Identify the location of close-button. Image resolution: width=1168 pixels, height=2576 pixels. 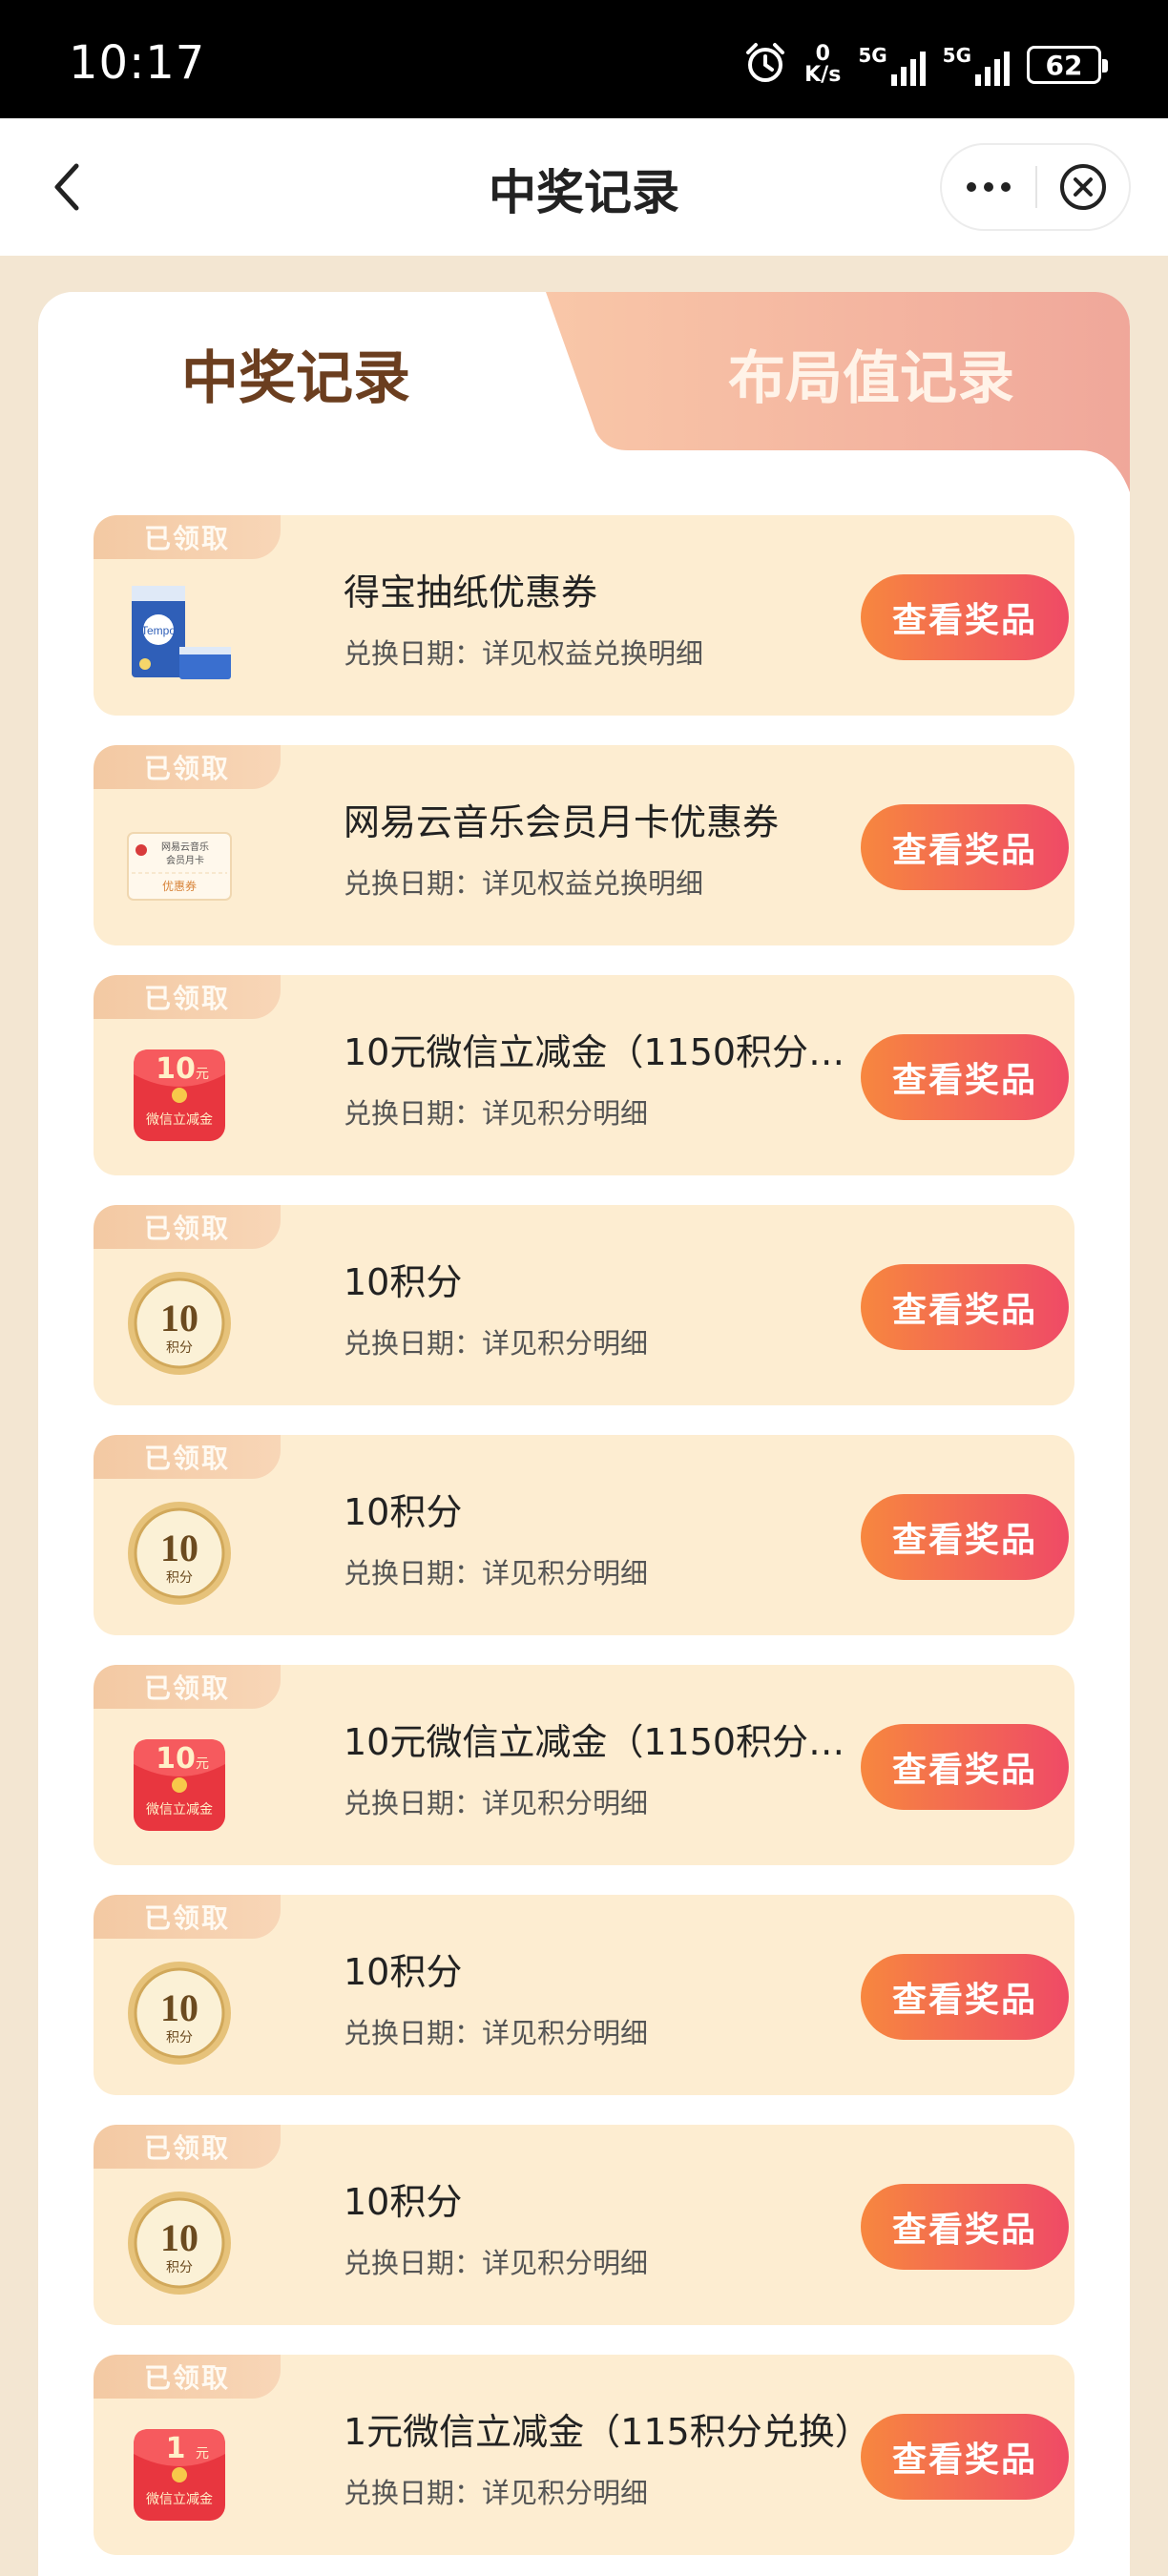
(1083, 187).